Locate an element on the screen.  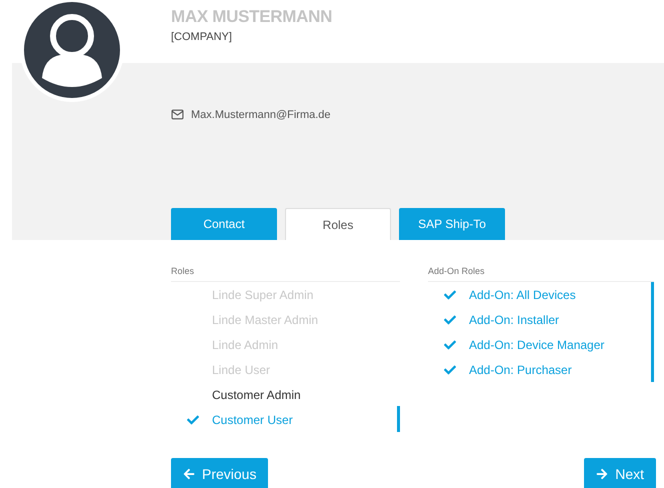
mail-icon is located at coordinates (177, 114).